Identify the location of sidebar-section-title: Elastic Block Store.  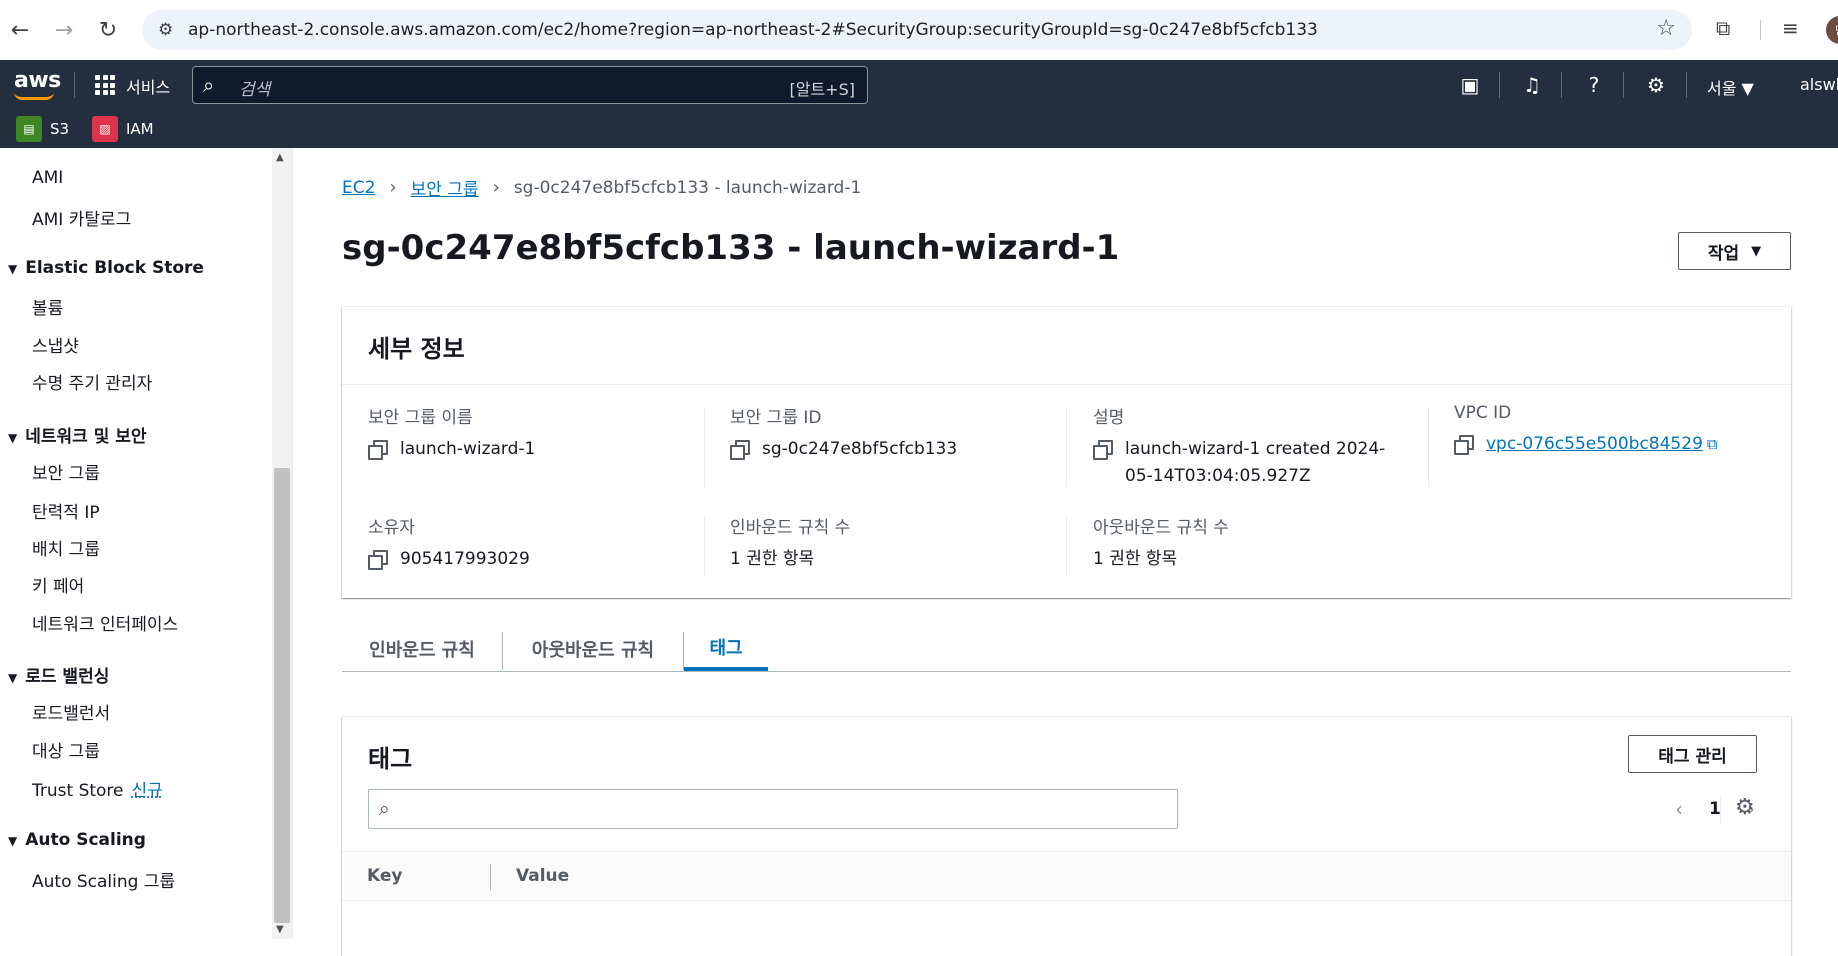
(114, 268).